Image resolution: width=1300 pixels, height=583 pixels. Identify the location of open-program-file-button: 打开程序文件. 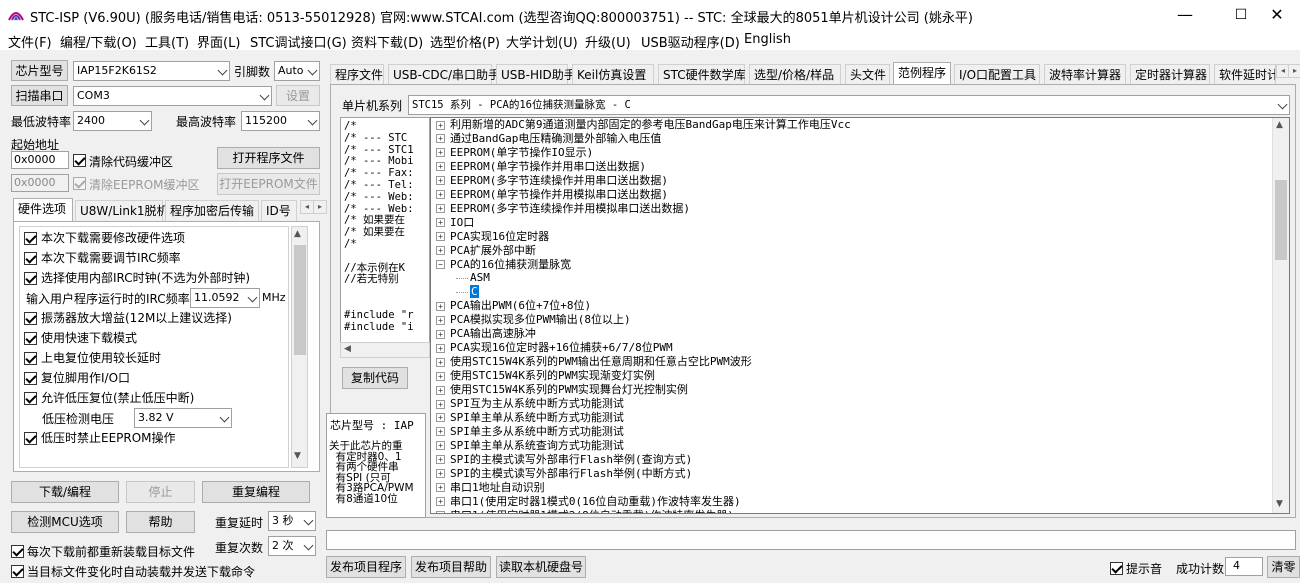
(268, 158).